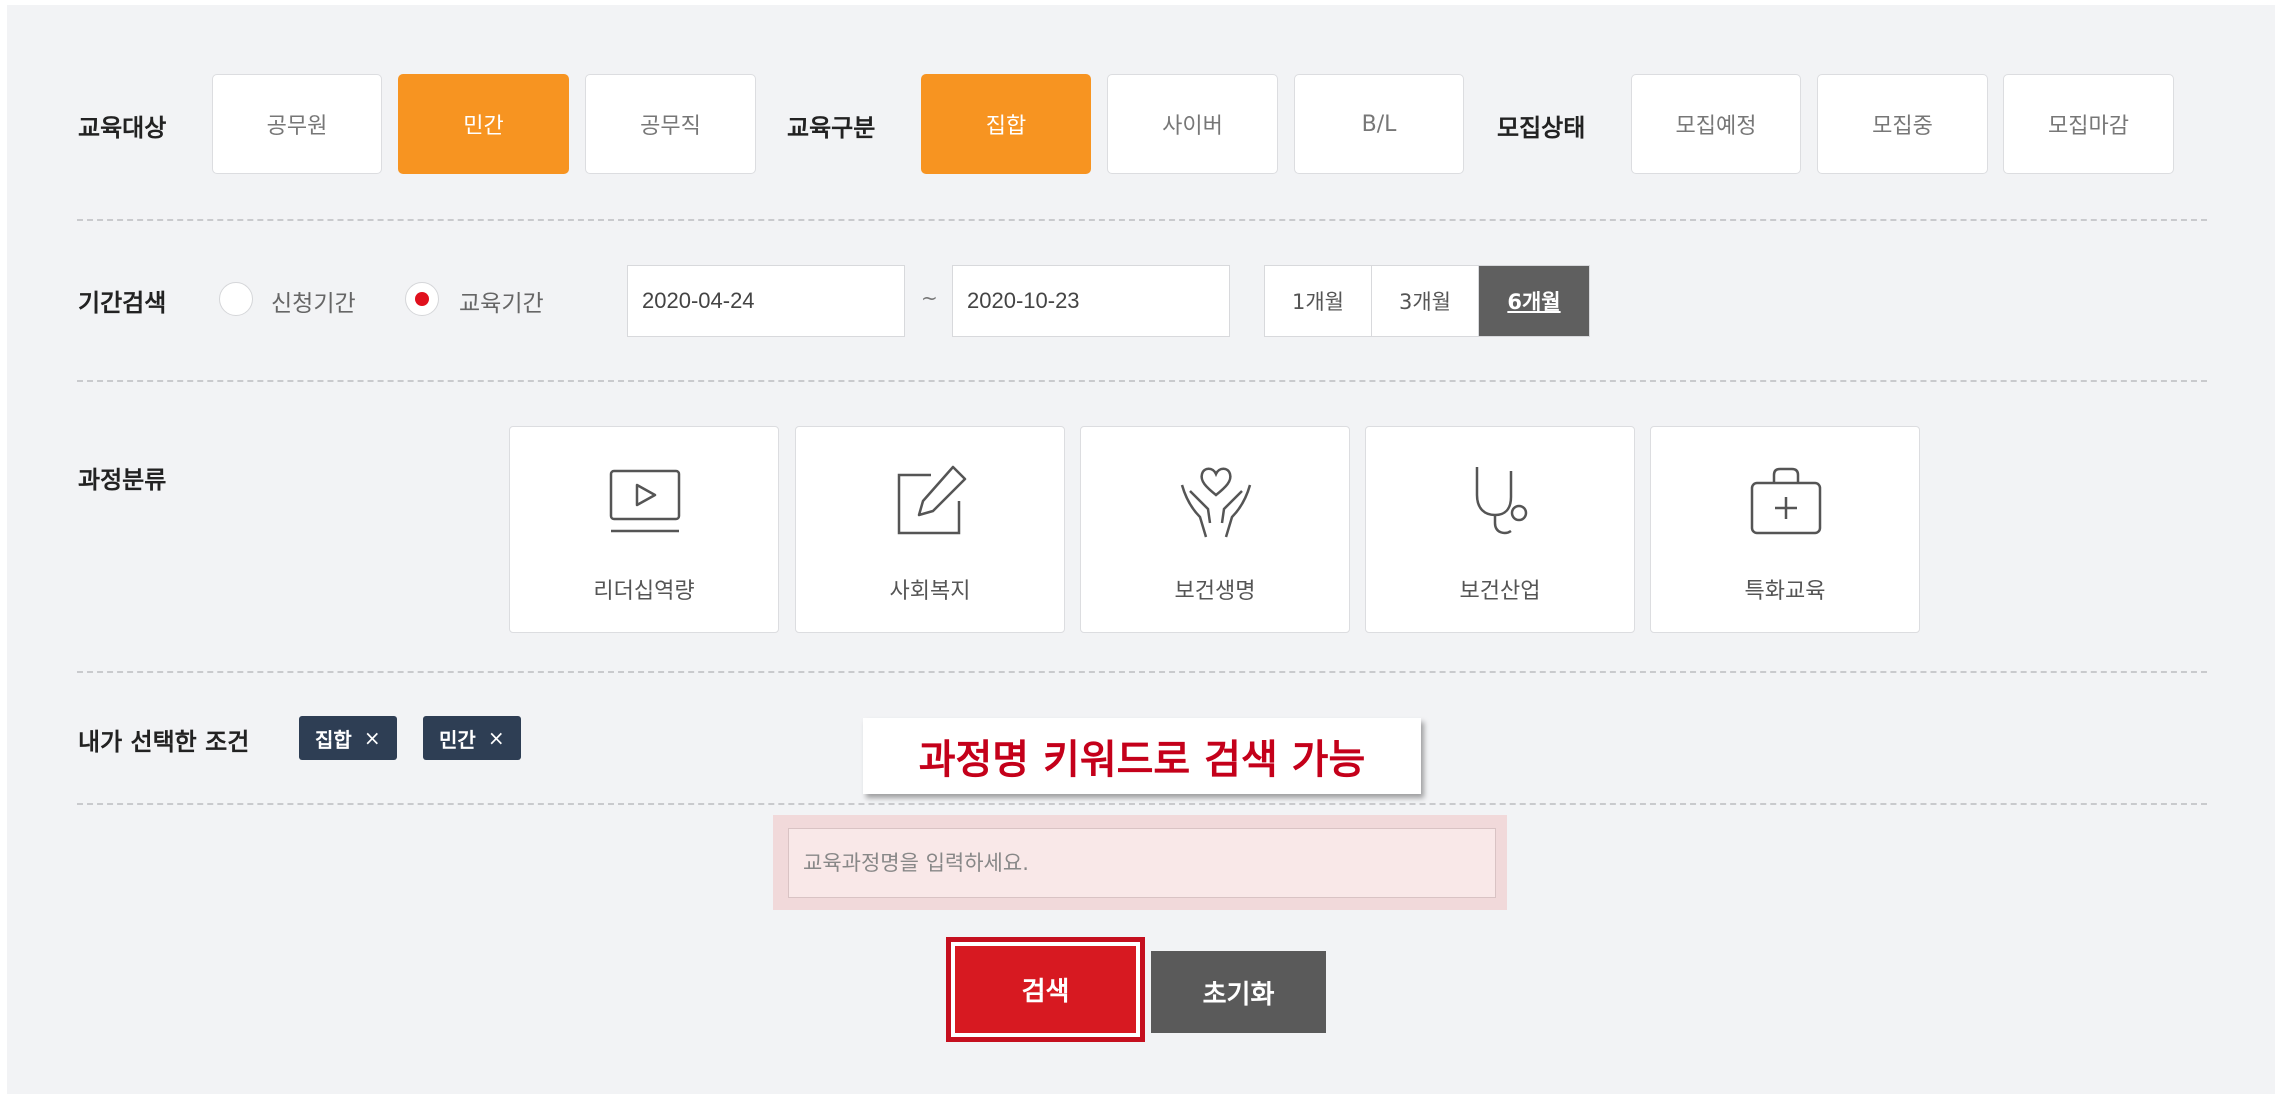 This screenshot has width=2282, height=1094. What do you see at coordinates (122, 303) in the screenshot?
I see `period-label: 기간검색` at bounding box center [122, 303].